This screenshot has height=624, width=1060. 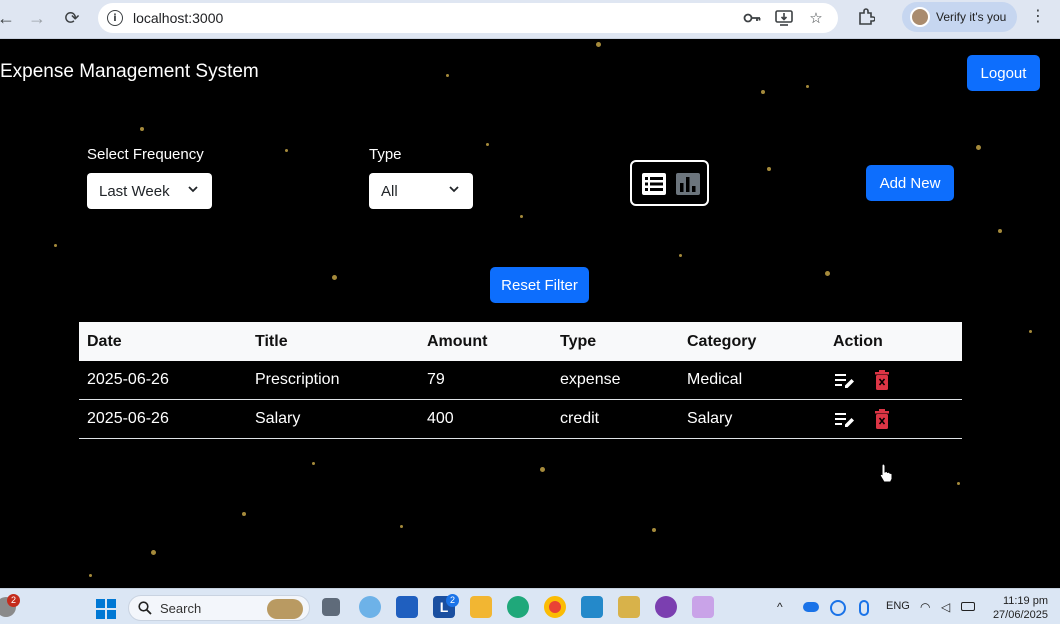 What do you see at coordinates (440, 418) in the screenshot?
I see `cell-amount: 400` at bounding box center [440, 418].